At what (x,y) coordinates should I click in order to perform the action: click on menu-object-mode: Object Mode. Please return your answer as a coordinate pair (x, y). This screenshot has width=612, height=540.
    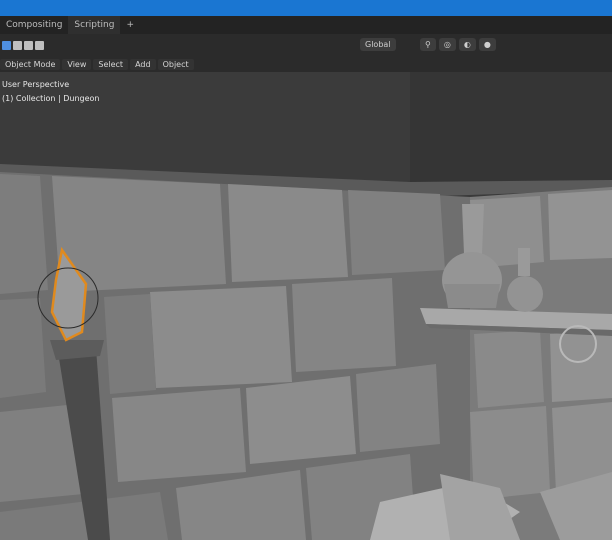
    Looking at the image, I should click on (30, 64).